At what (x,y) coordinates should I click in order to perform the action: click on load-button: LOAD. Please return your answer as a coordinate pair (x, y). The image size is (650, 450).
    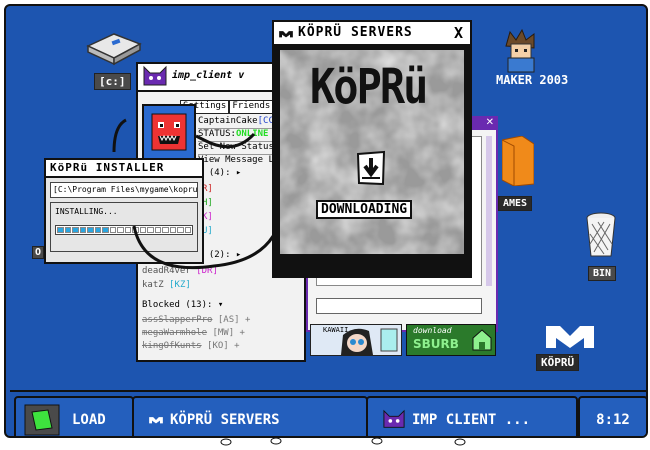
    Looking at the image, I should click on (74, 416).